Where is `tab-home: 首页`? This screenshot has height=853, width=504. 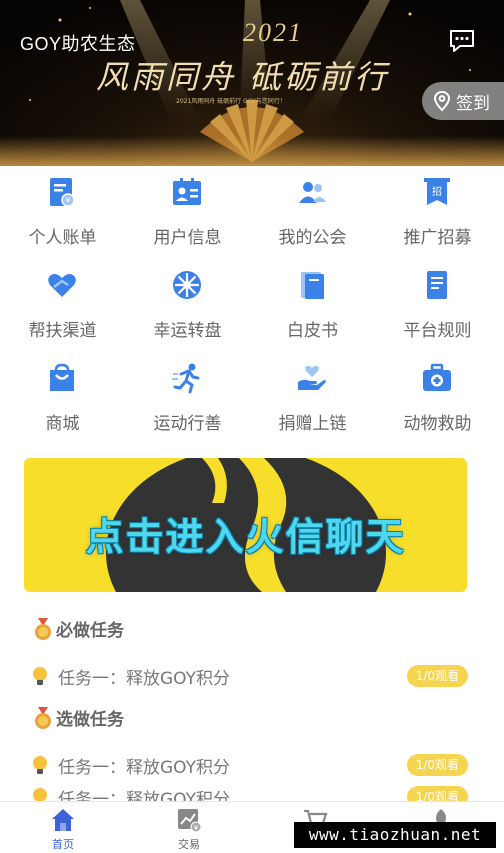 tab-home: 首页 is located at coordinates (63, 827).